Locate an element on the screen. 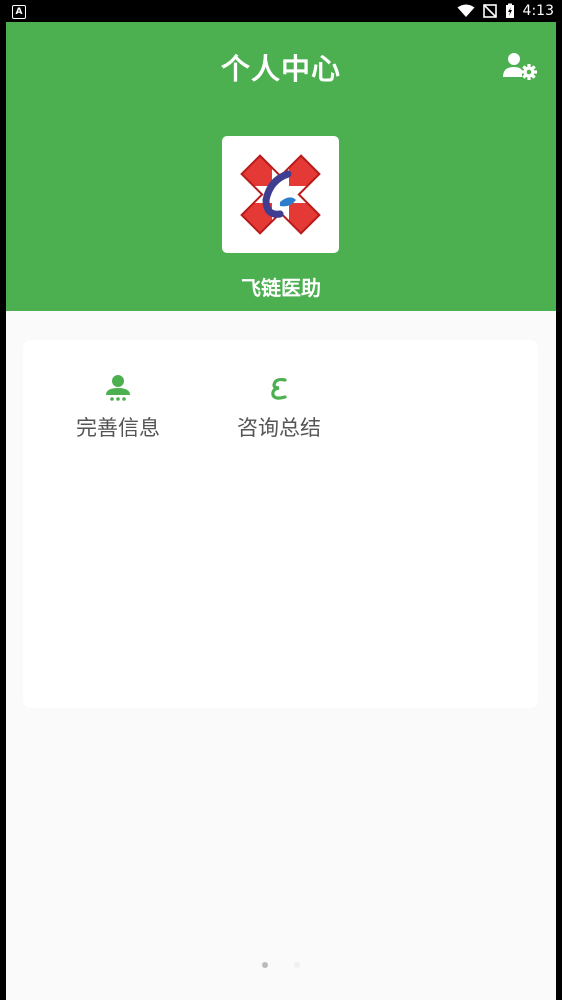 The height and width of the screenshot is (1000, 562). page-indicator is located at coordinates (281, 967).